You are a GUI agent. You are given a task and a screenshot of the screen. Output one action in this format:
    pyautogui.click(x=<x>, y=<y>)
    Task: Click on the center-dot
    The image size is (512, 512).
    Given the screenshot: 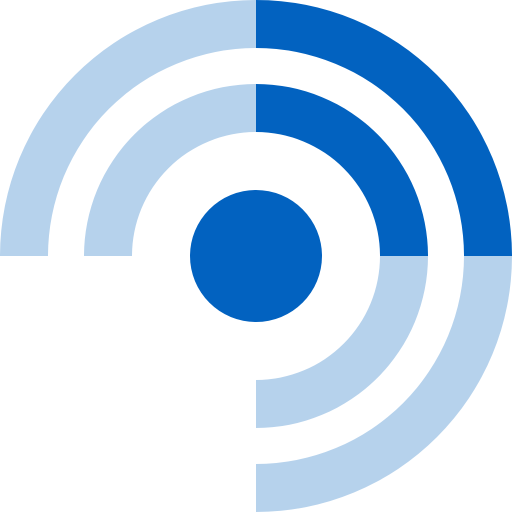 What is the action you would take?
    pyautogui.click(x=256, y=256)
    